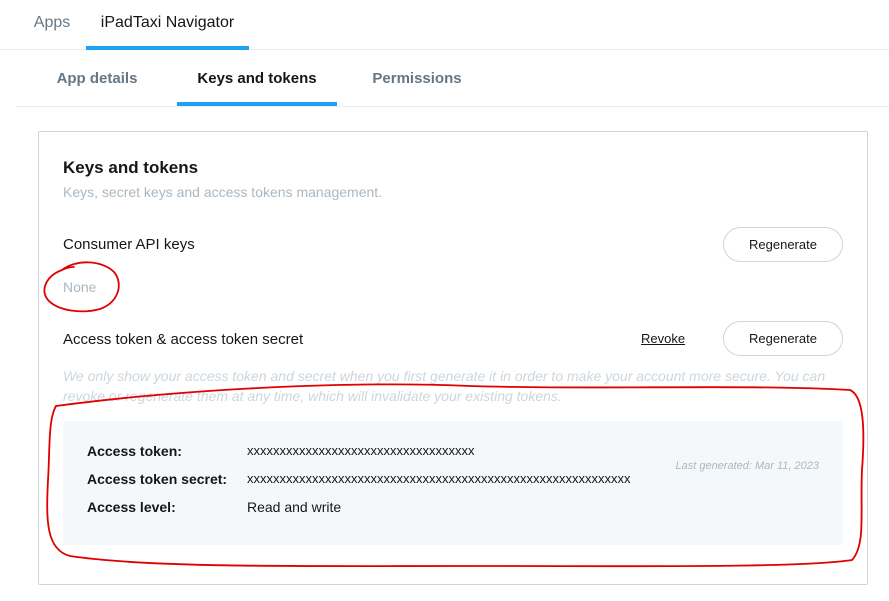  What do you see at coordinates (783, 244) in the screenshot?
I see `regenerate-consumer-button: Regenerate` at bounding box center [783, 244].